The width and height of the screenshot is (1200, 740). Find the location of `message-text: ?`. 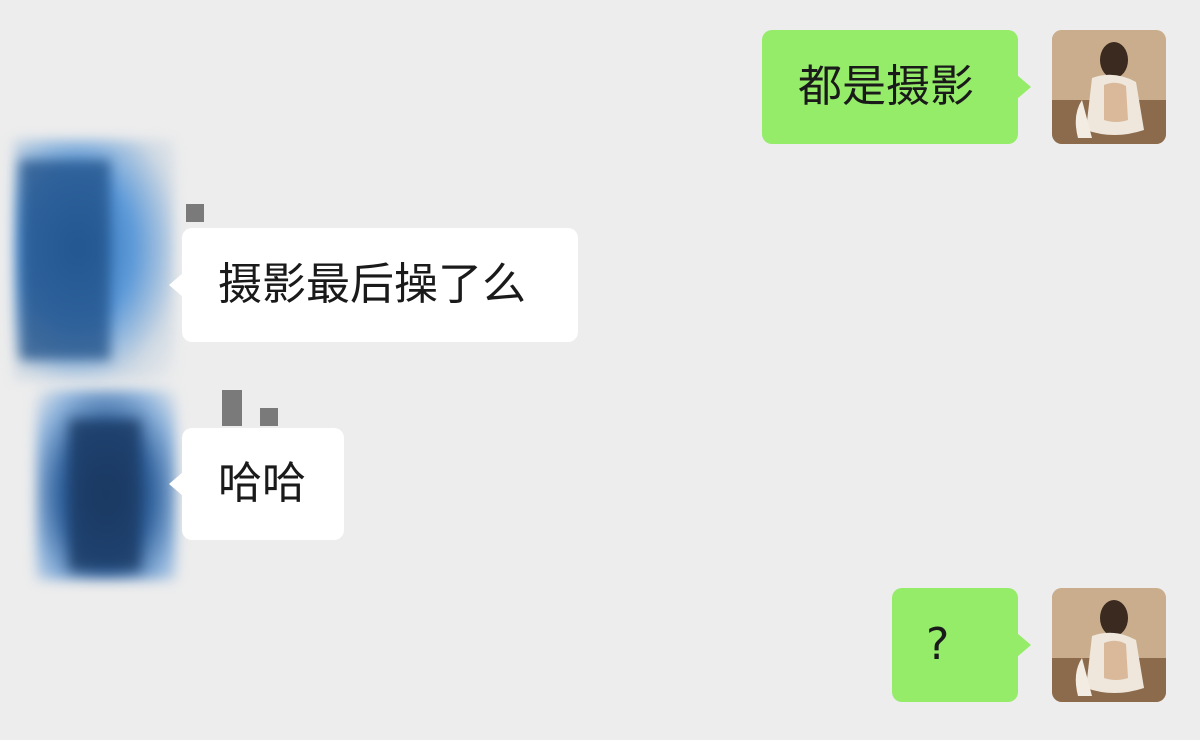

message-text: ? is located at coordinates (938, 644).